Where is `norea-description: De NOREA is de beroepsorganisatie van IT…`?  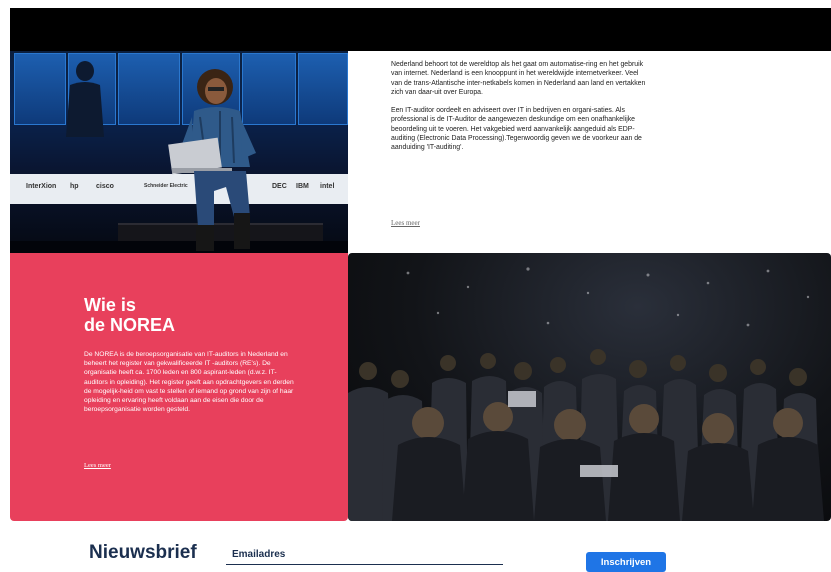 norea-description: De NOREA is de beroepsorganisatie van IT… is located at coordinates (189, 382).